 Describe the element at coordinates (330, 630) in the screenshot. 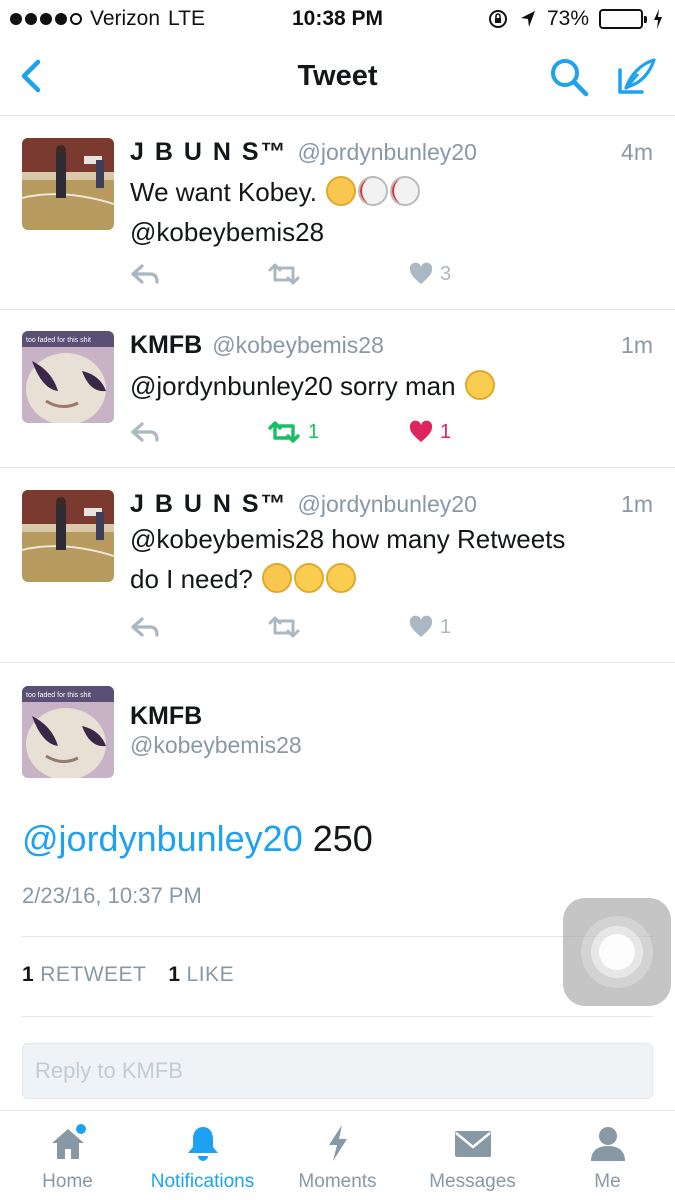

I see `tweet-actions: 1` at that location.